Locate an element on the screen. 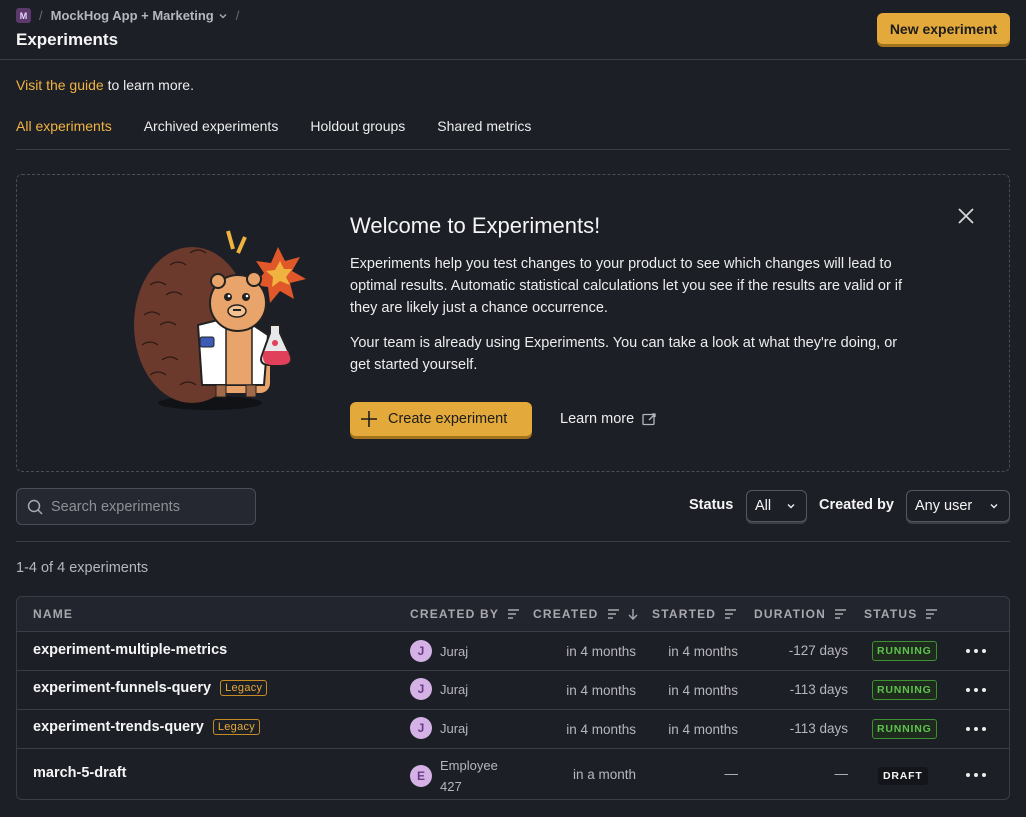 The width and height of the screenshot is (1026, 817). experiment-name-link: experiment-trends-query Legacy is located at coordinates (147, 727).